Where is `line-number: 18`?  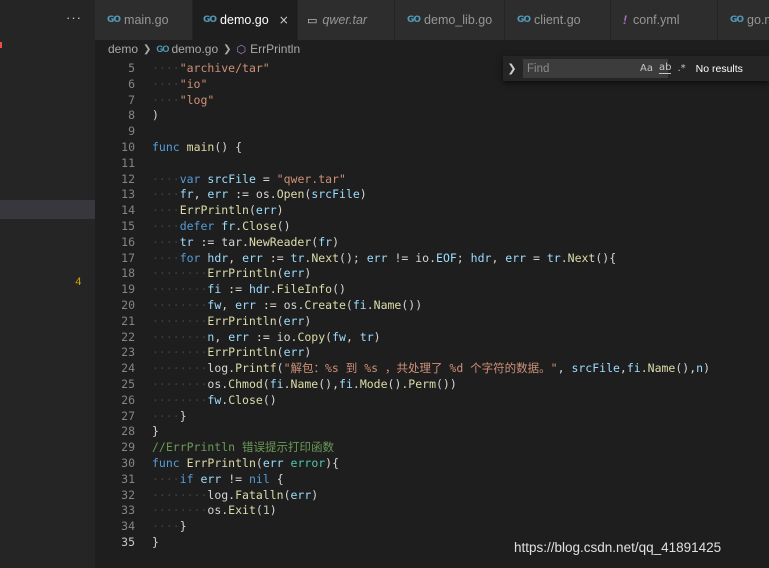
line-number: 18 is located at coordinates (128, 273).